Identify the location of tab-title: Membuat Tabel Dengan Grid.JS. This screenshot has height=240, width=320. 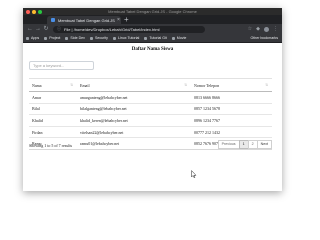
(86, 20).